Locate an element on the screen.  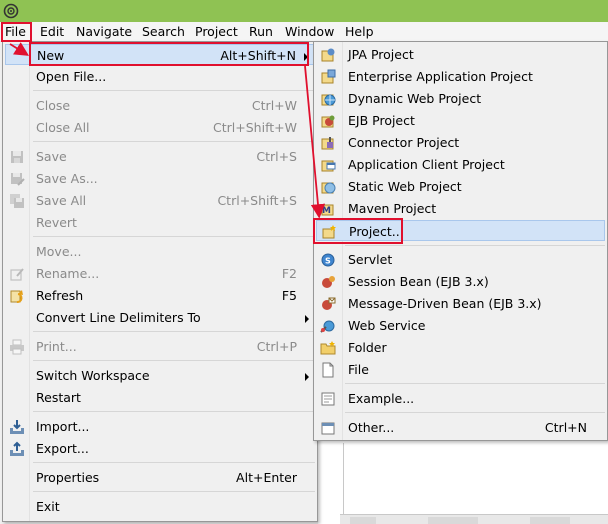
file-menu-item-revert: Revert is located at coordinates (160, 222).